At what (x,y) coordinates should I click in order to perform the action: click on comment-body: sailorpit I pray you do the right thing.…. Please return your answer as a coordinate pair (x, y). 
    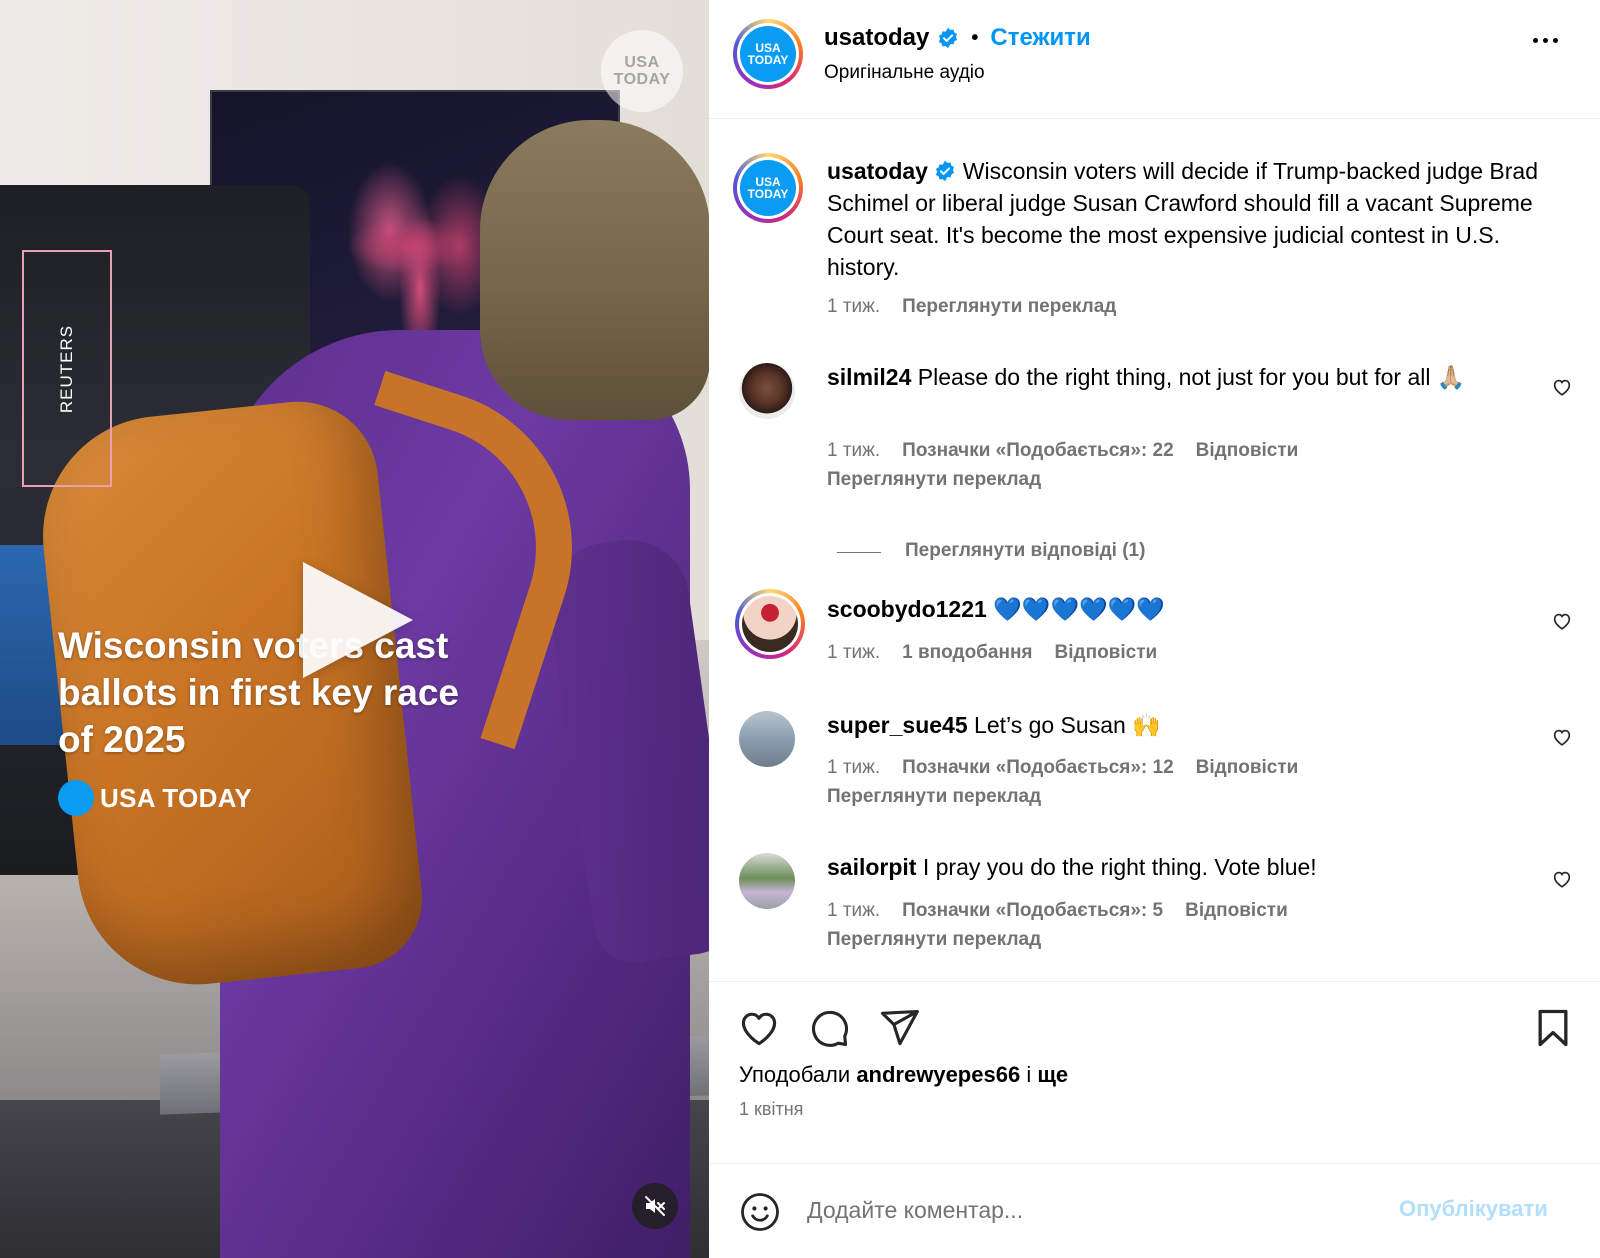
    Looking at the image, I should click on (1197, 867).